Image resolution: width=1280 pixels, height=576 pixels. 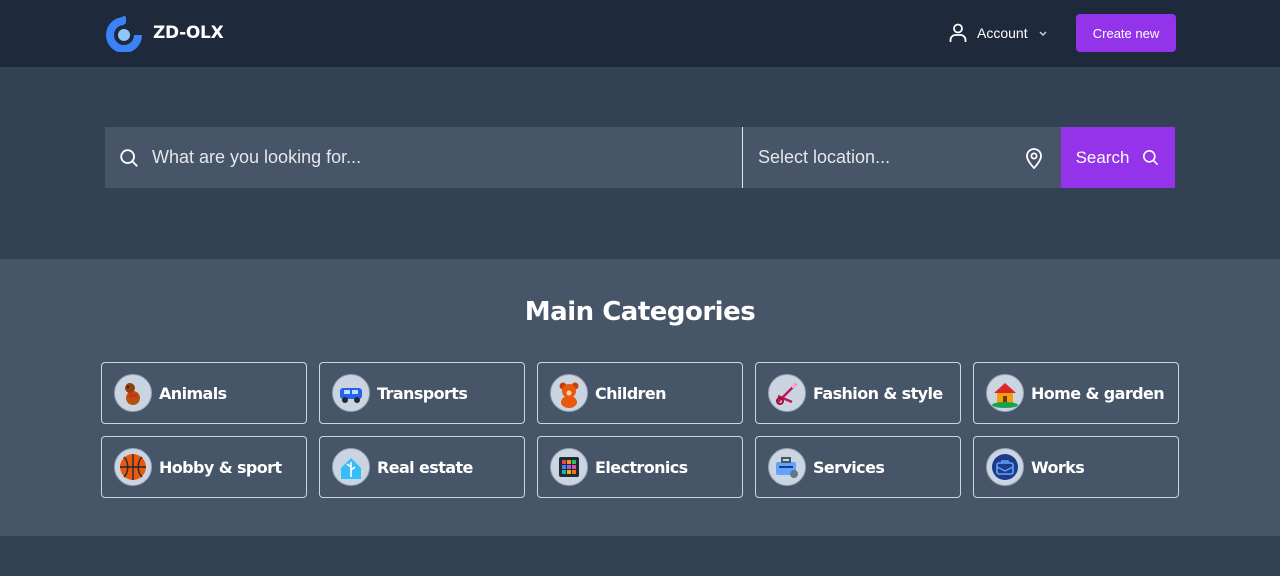 What do you see at coordinates (640, 312) in the screenshot?
I see `section-title: Main Categories` at bounding box center [640, 312].